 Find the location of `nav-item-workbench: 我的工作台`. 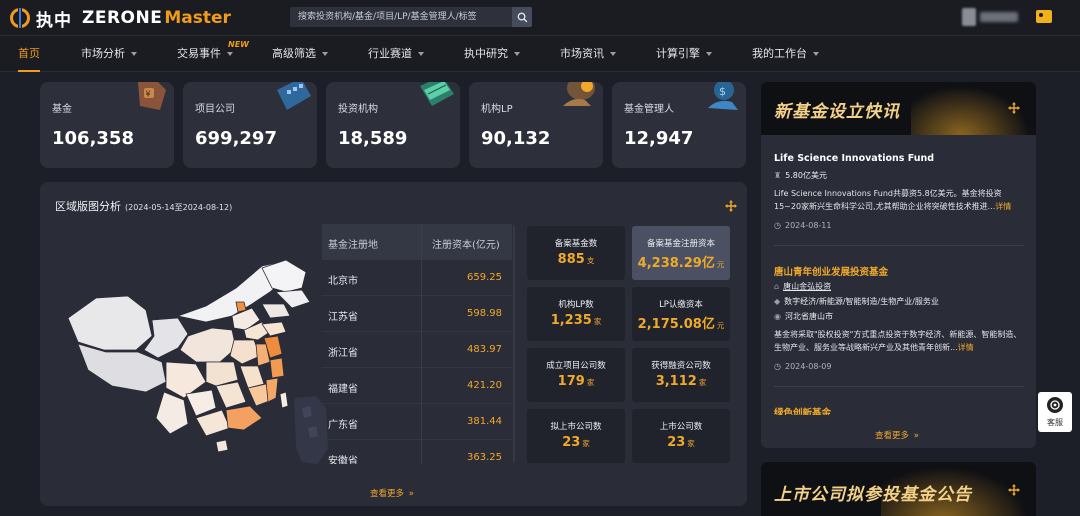

nav-item-workbench: 我的工作台 is located at coordinates (785, 54).